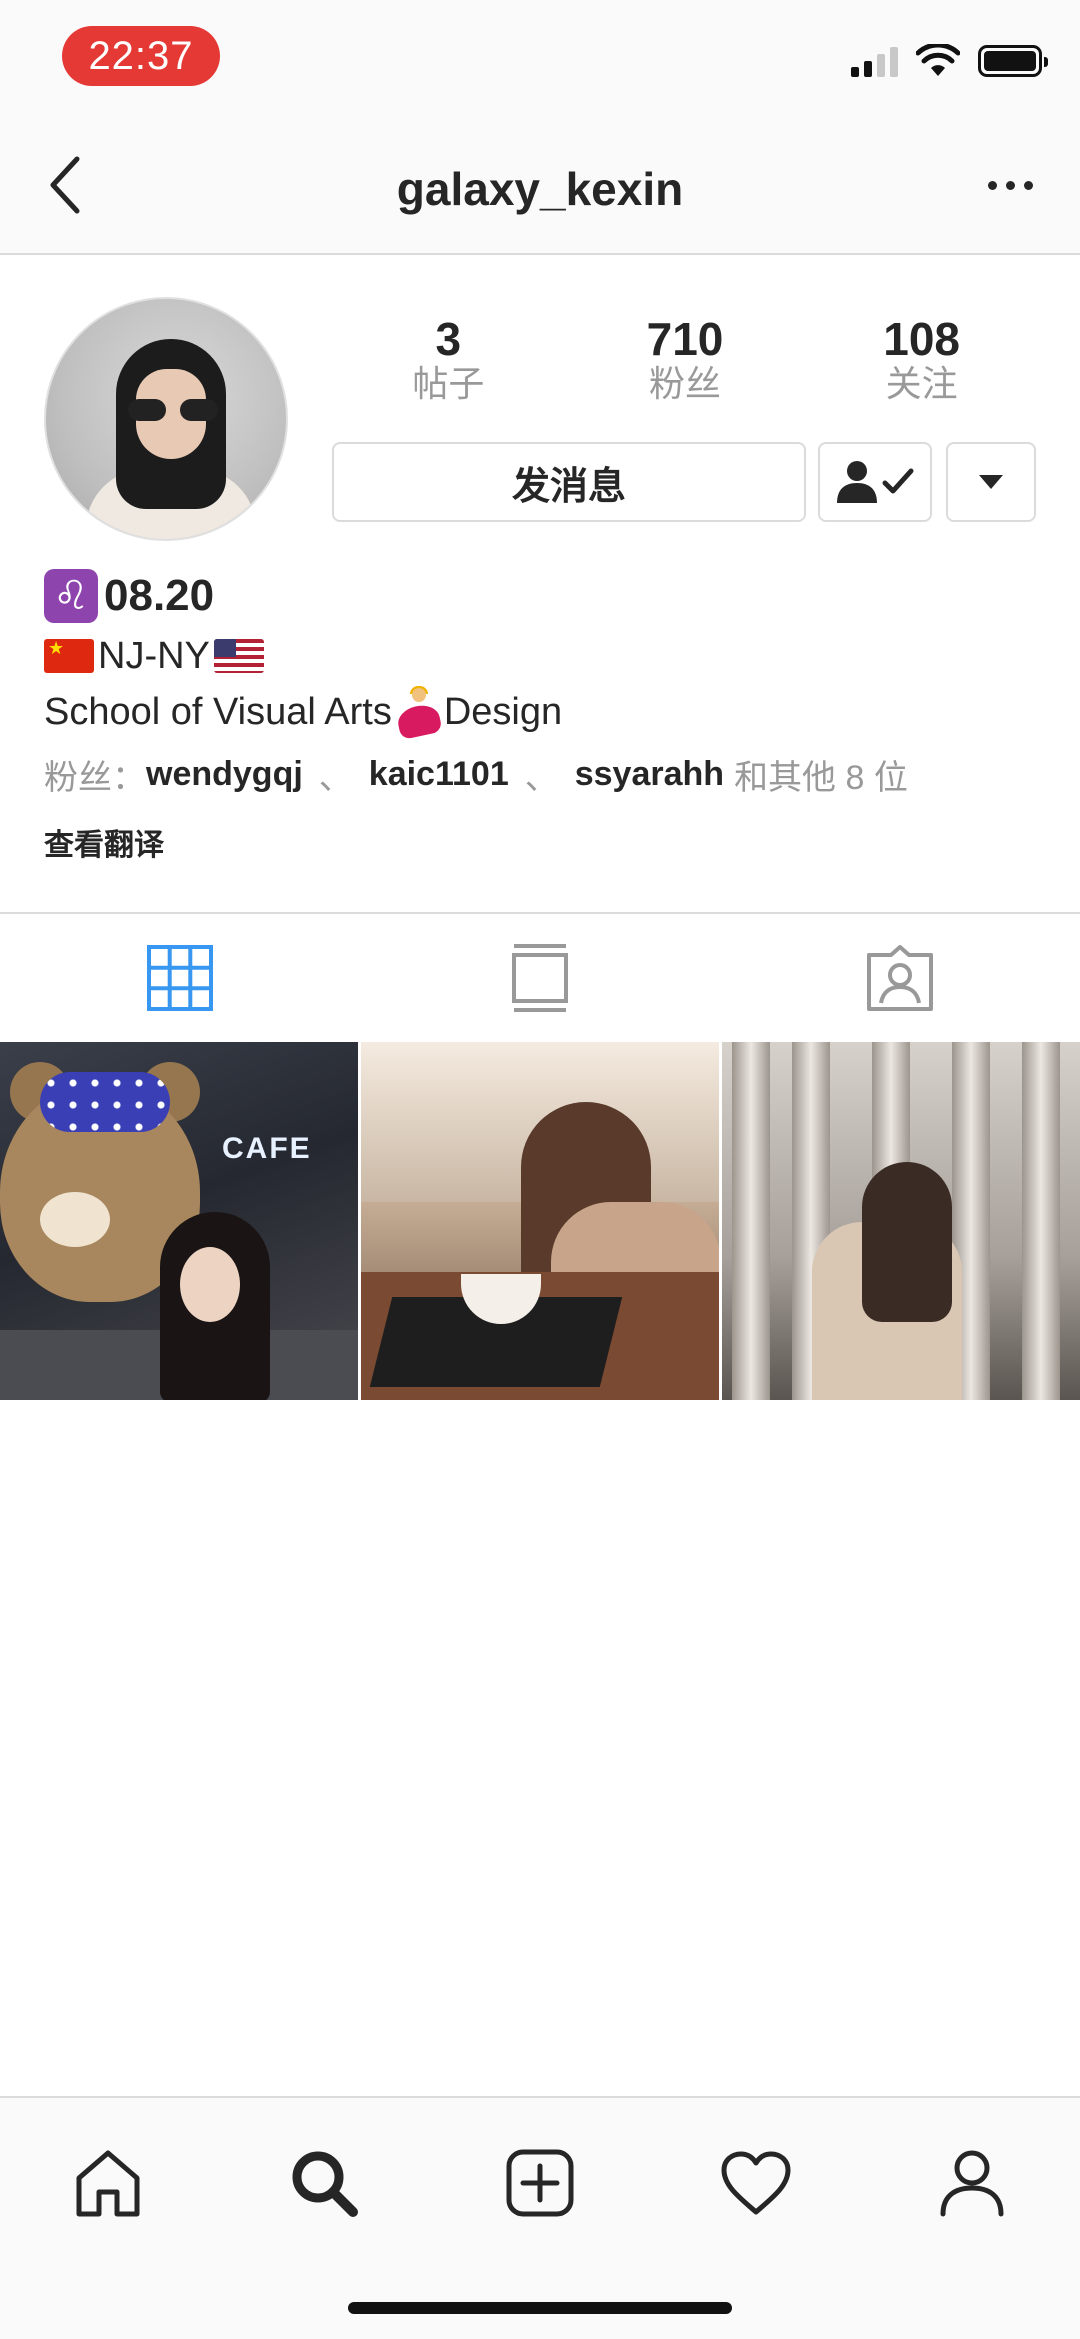 This screenshot has width=1080, height=2339. Describe the element at coordinates (141, 56) in the screenshot. I see `status-time: 22:37` at that location.